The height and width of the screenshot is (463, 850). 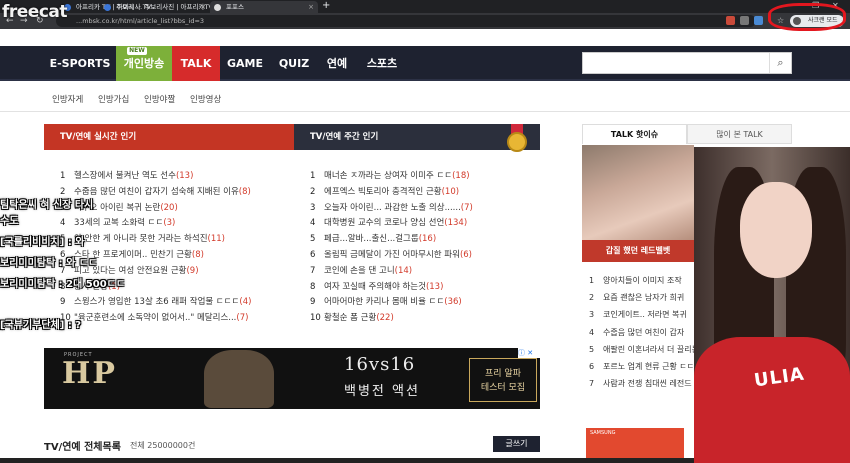 I want to click on nav-quiz: QUIZ, so click(x=294, y=63).